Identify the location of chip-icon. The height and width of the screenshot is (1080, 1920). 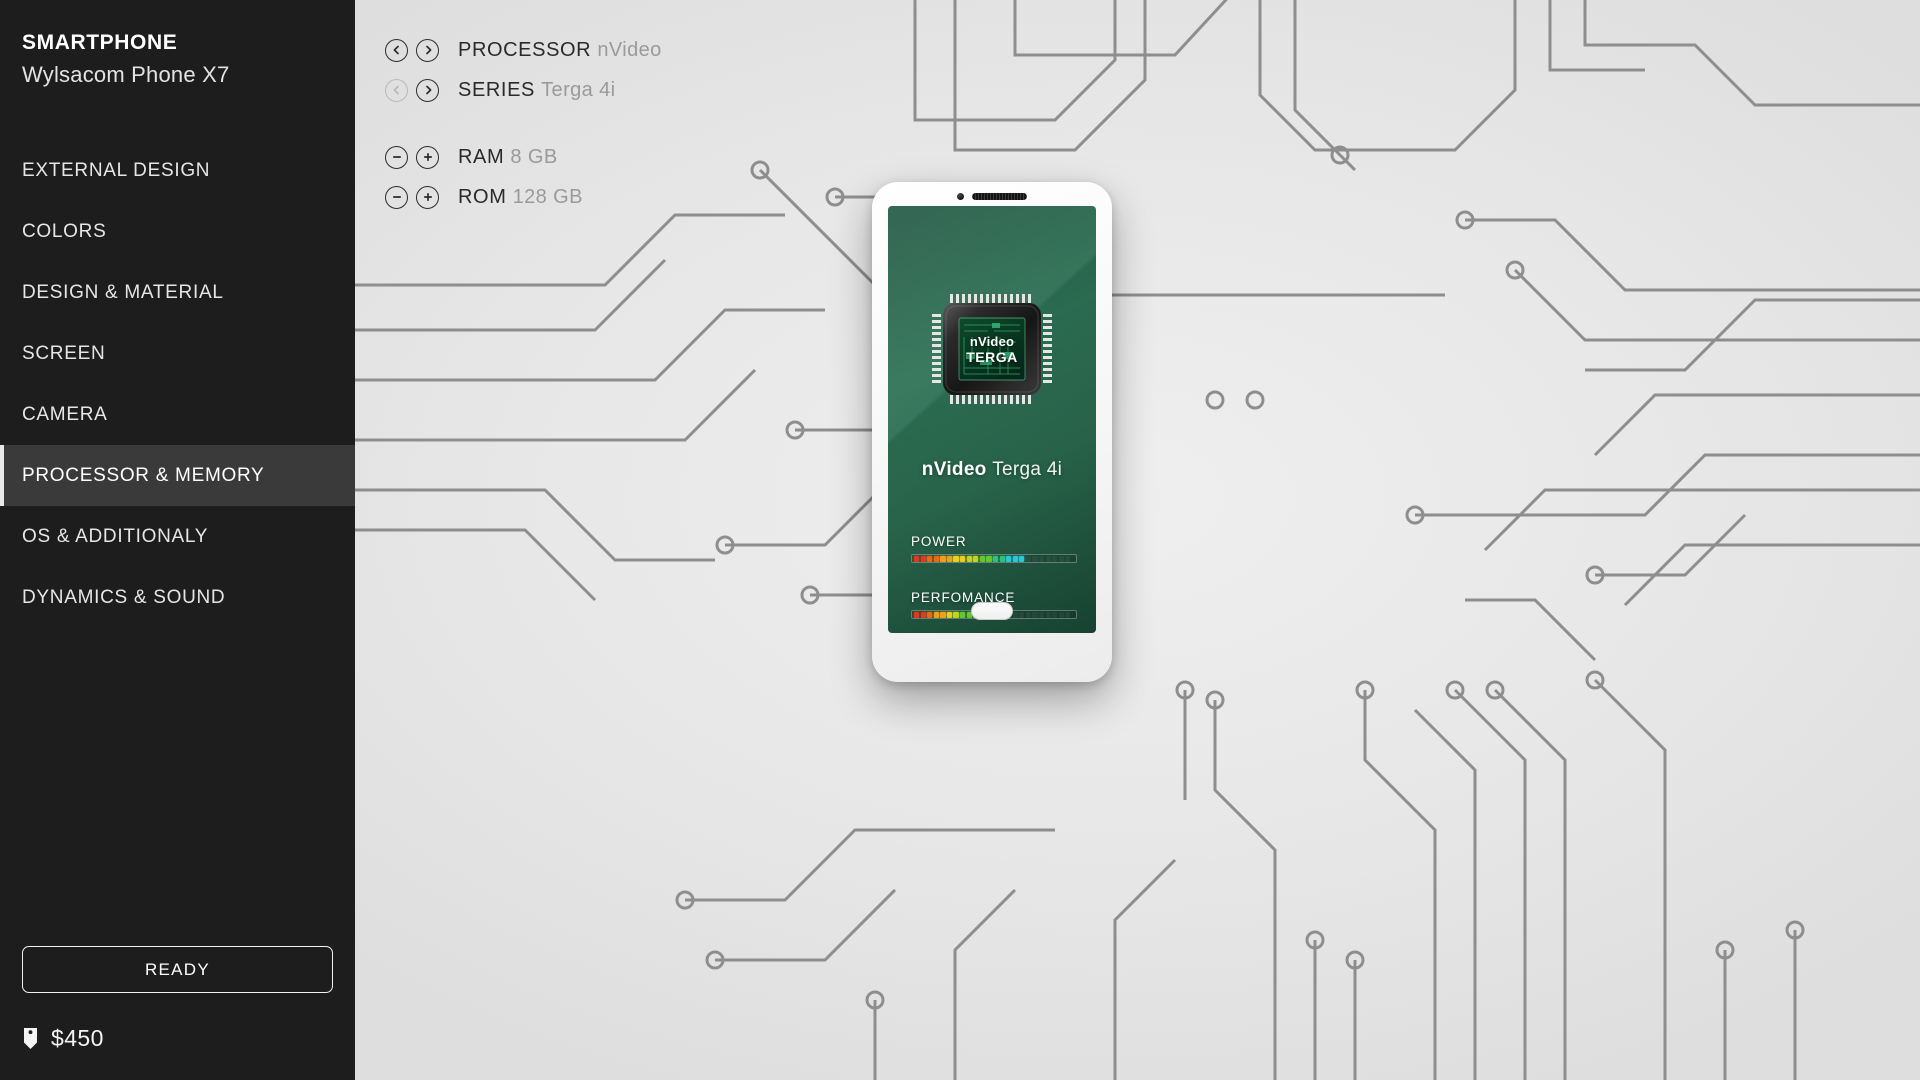
(992, 349).